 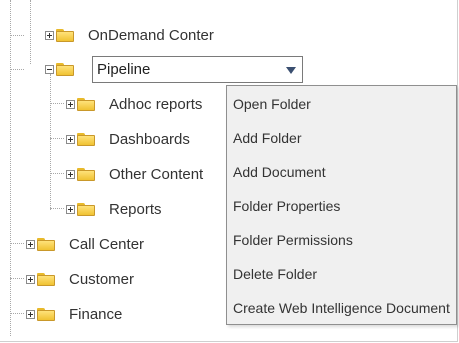 I want to click on tree-item-call-center: Call Center, so click(x=85, y=244).